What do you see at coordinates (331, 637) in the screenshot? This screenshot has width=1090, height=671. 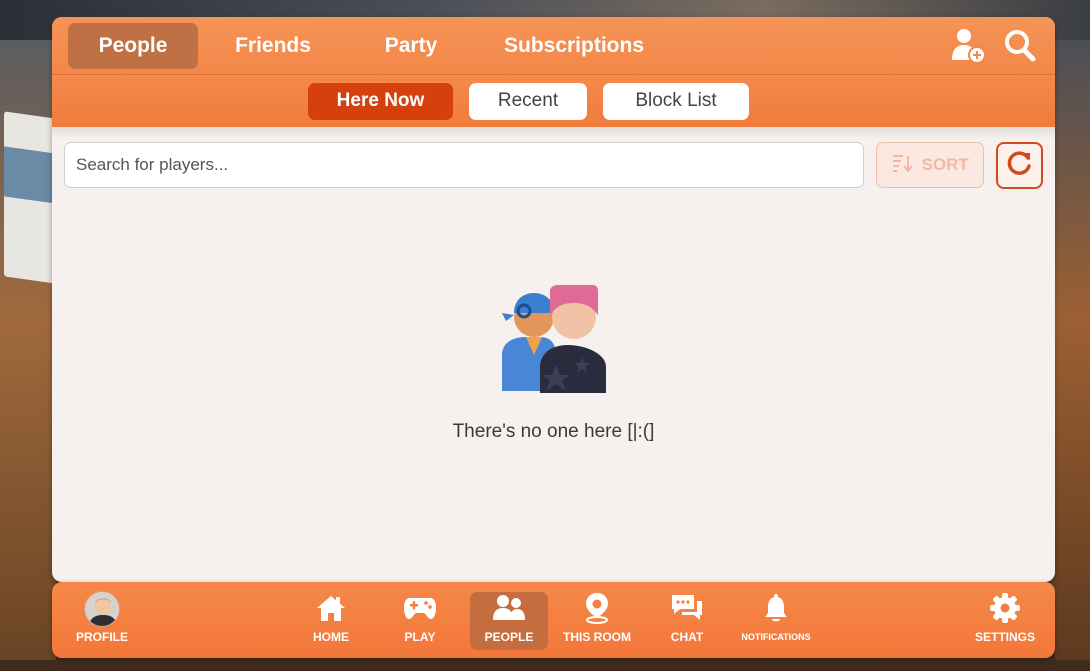 I see `nav-home-label: HOME` at bounding box center [331, 637].